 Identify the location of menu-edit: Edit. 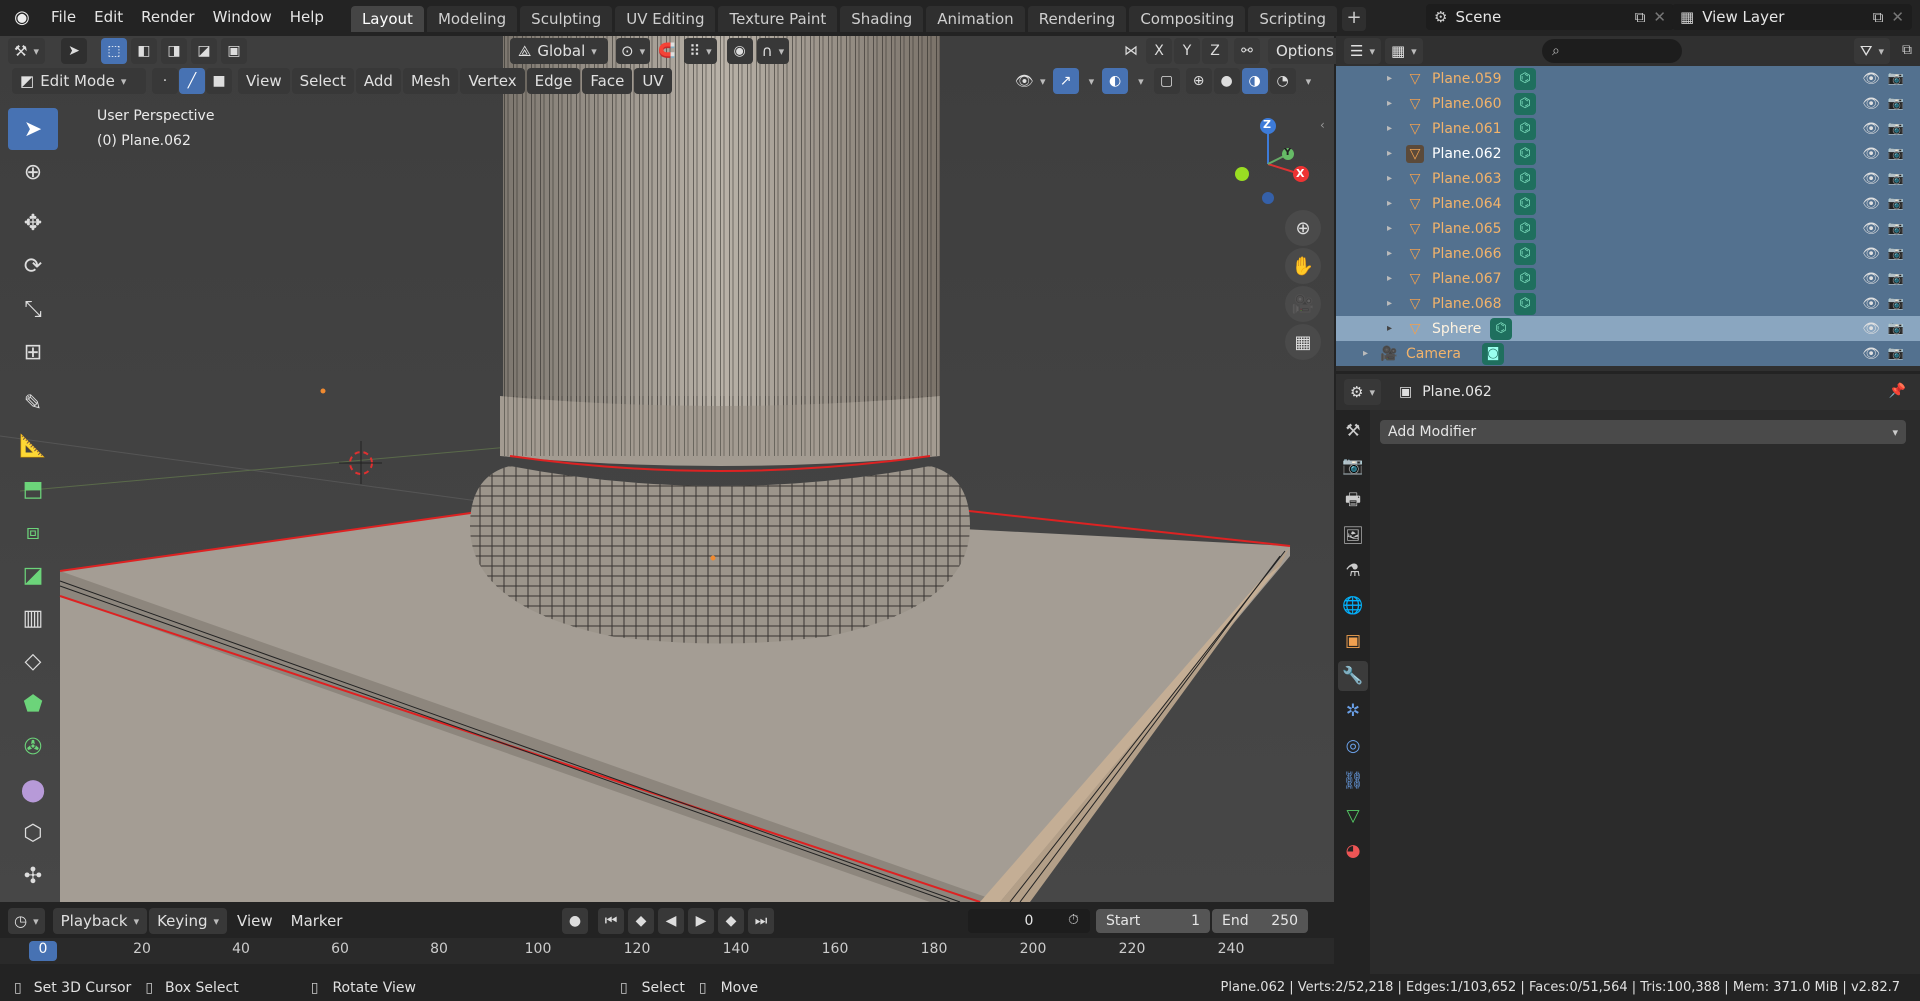
(108, 17).